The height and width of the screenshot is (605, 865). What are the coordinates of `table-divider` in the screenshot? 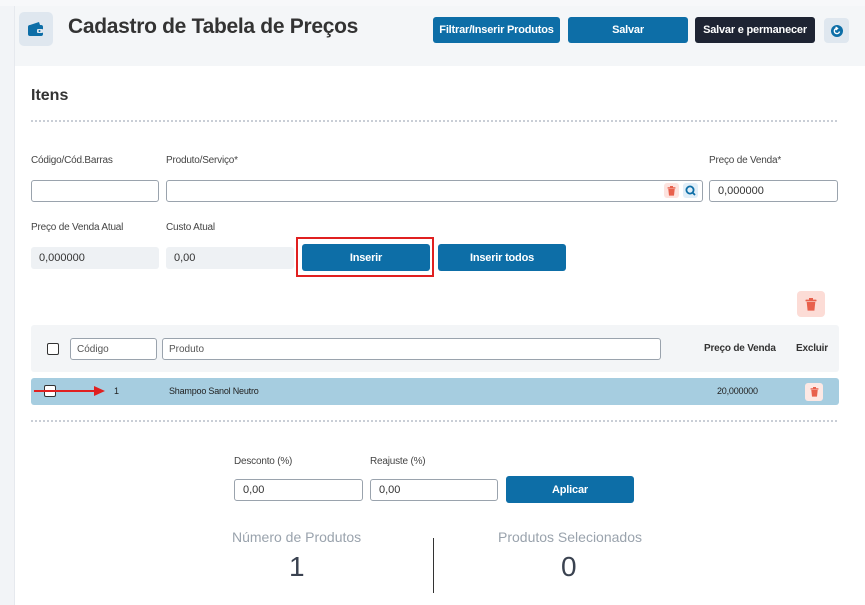 It's located at (434, 421).